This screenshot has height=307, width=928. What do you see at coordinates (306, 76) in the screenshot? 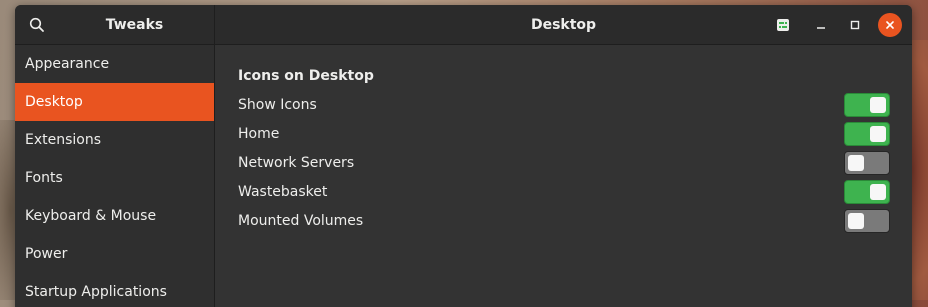
I see `section-title: Icons on Desktop` at bounding box center [306, 76].